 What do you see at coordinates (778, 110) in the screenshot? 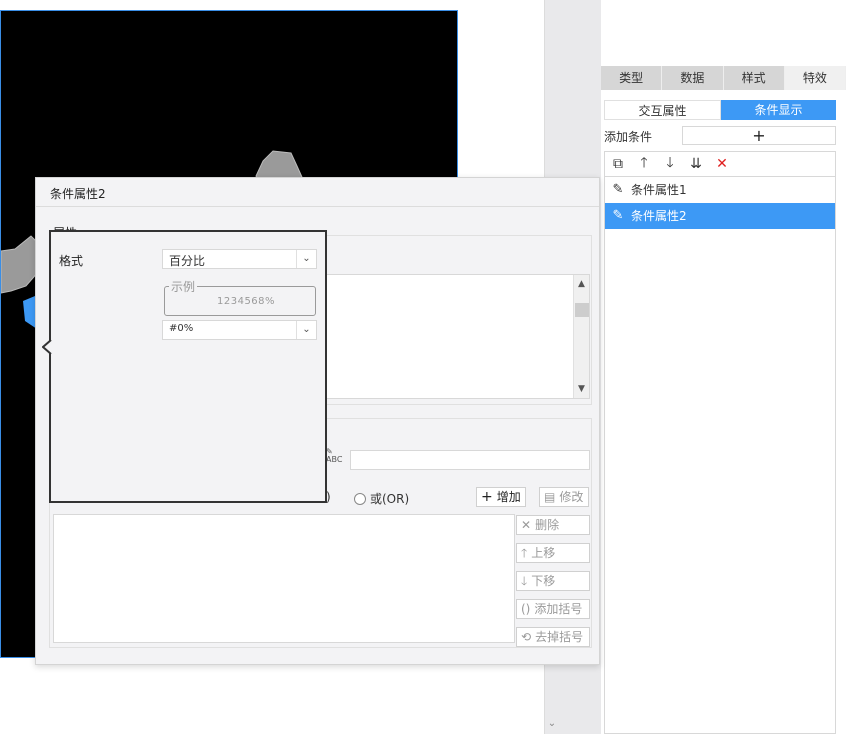
I see `subtab-conditional-display: 条件显示` at bounding box center [778, 110].